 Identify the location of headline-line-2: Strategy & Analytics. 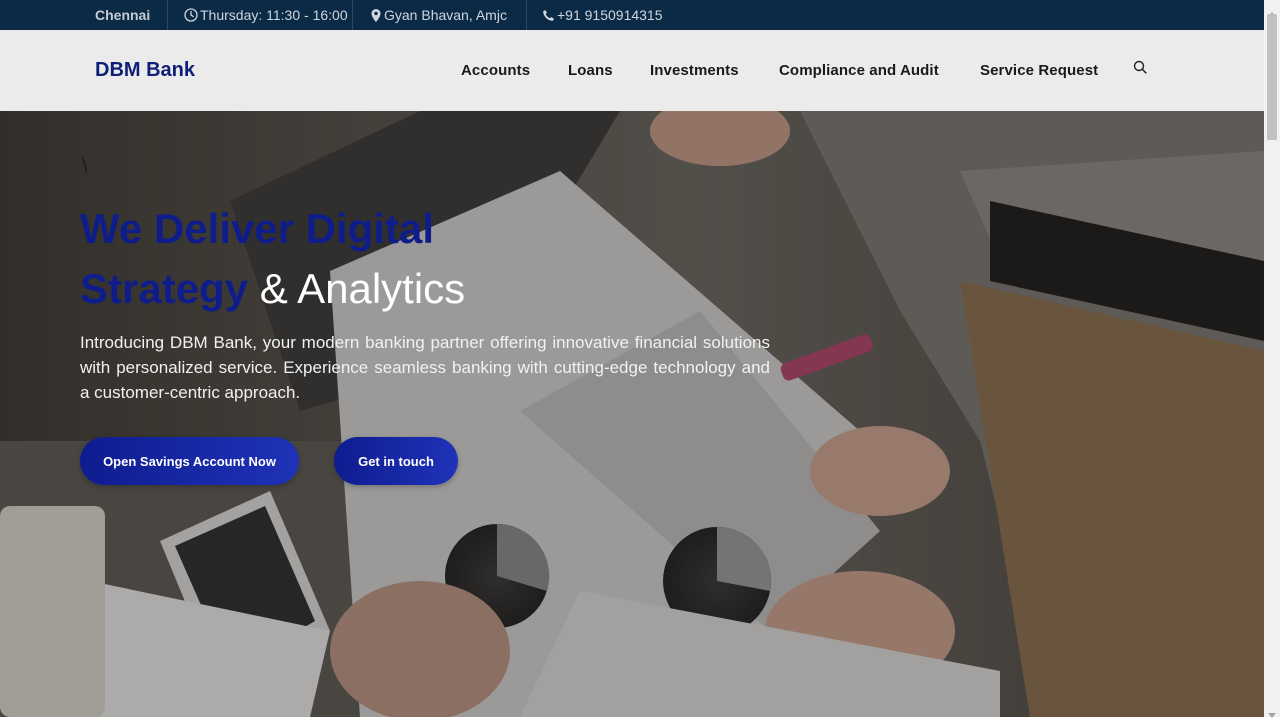
(430, 289).